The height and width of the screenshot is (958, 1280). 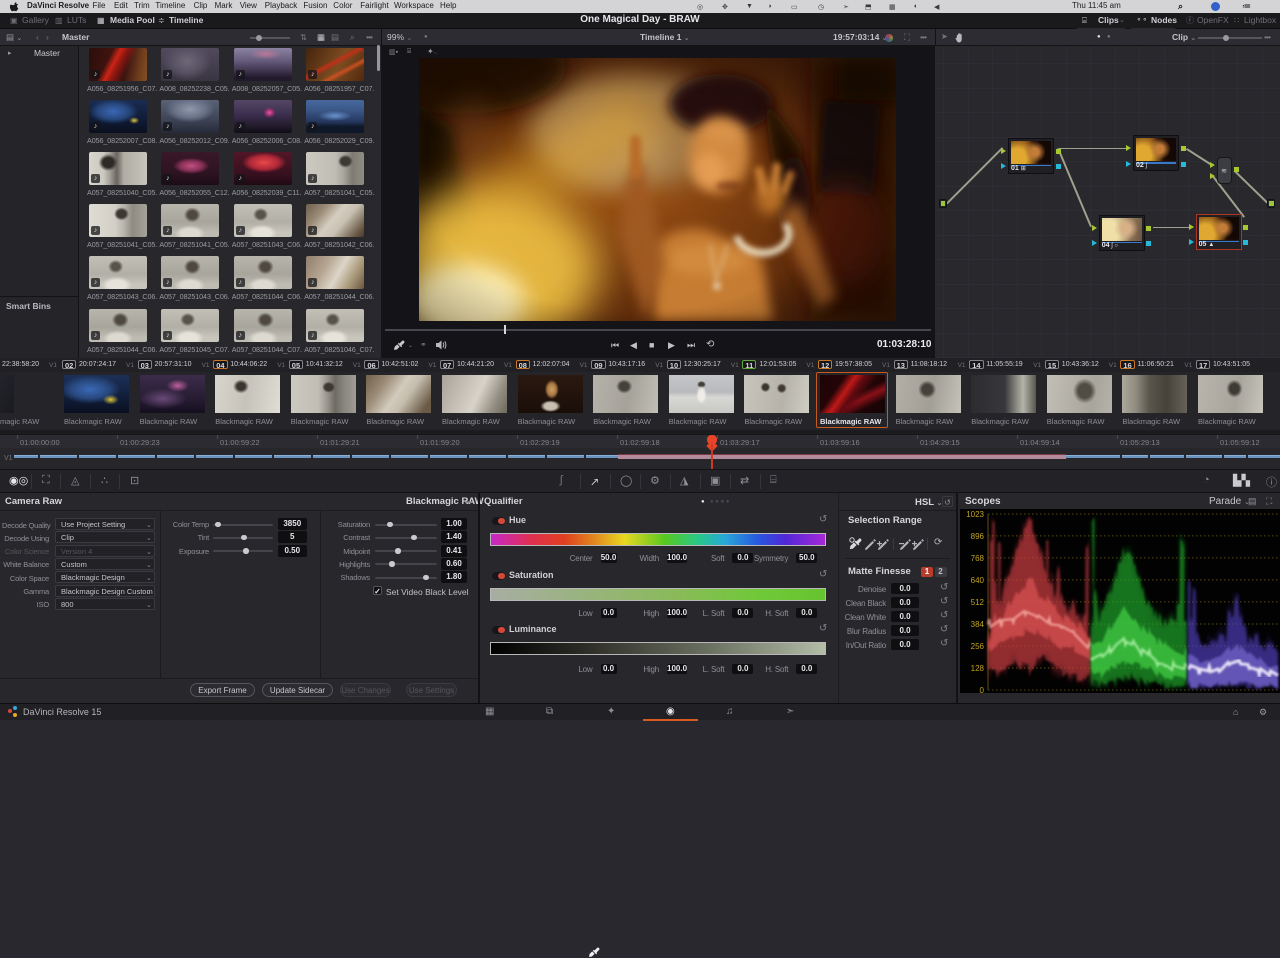 I want to click on svg-text: 0, so click(x=982, y=689).